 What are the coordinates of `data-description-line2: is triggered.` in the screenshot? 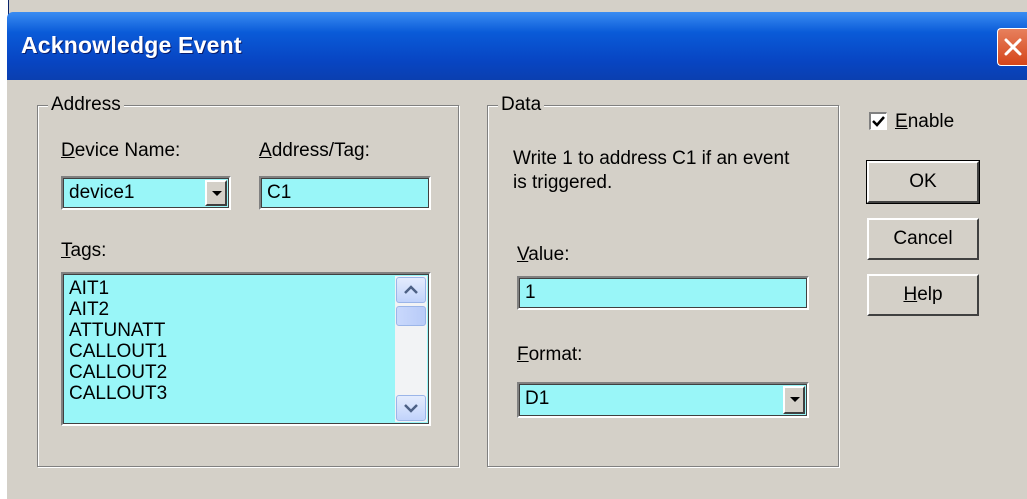 It's located at (563, 182).